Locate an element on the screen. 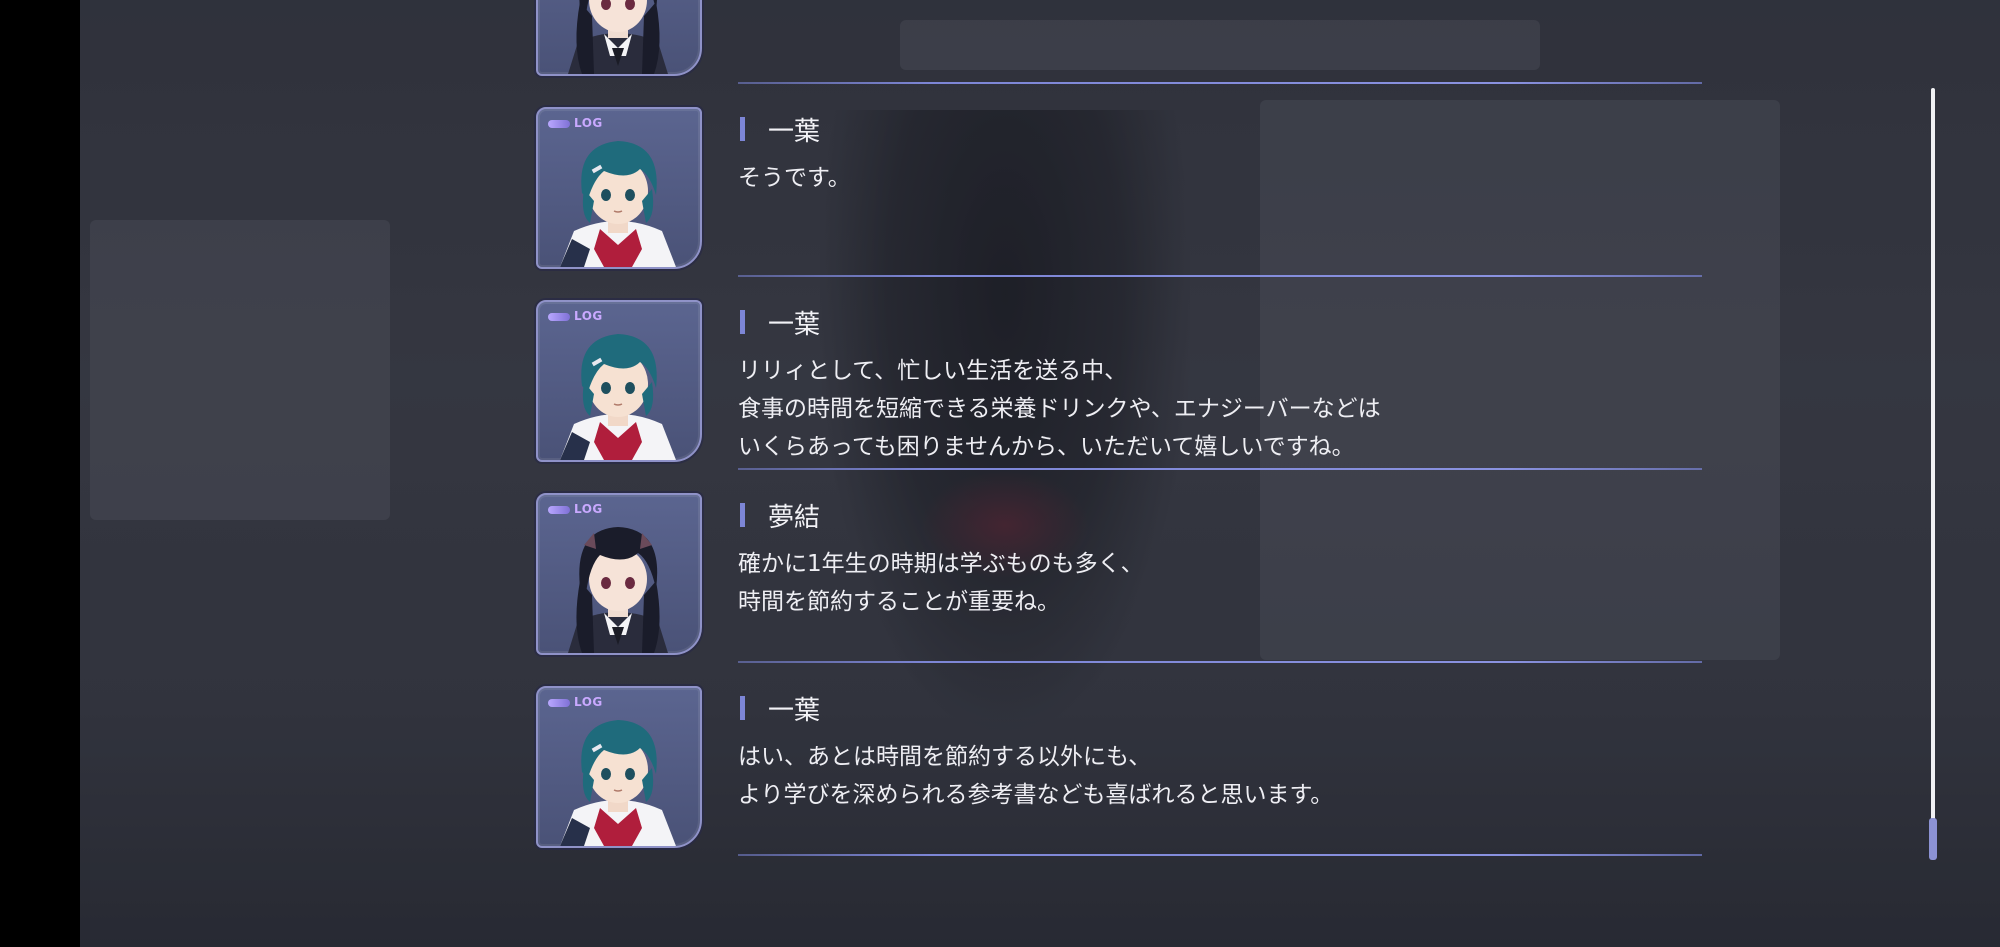 The height and width of the screenshot is (947, 2000). speaker-name: 夢結 is located at coordinates (794, 518).